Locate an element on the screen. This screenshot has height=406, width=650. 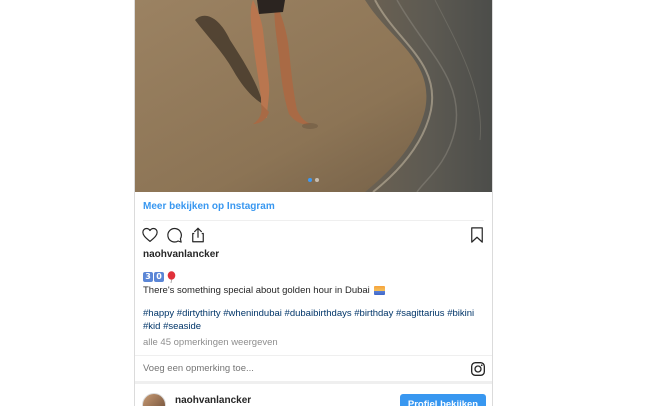
heart-icon is located at coordinates (150, 235).